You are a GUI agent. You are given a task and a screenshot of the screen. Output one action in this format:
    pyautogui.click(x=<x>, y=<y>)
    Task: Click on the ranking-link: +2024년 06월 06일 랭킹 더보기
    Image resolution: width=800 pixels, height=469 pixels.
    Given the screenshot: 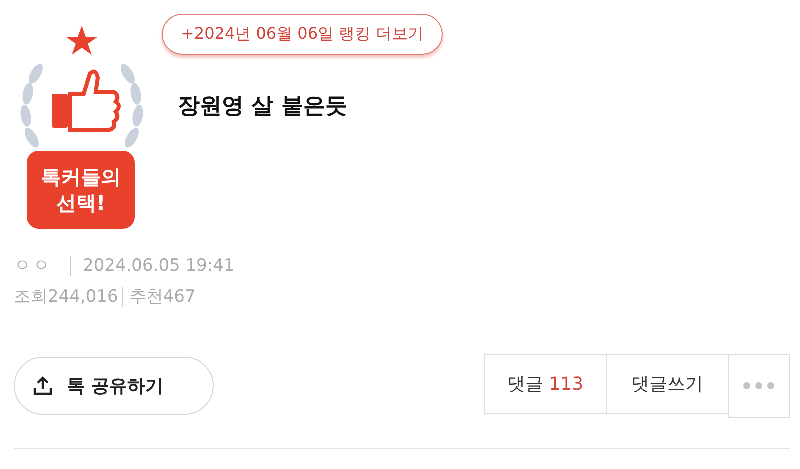 What is the action you would take?
    pyautogui.click(x=303, y=34)
    